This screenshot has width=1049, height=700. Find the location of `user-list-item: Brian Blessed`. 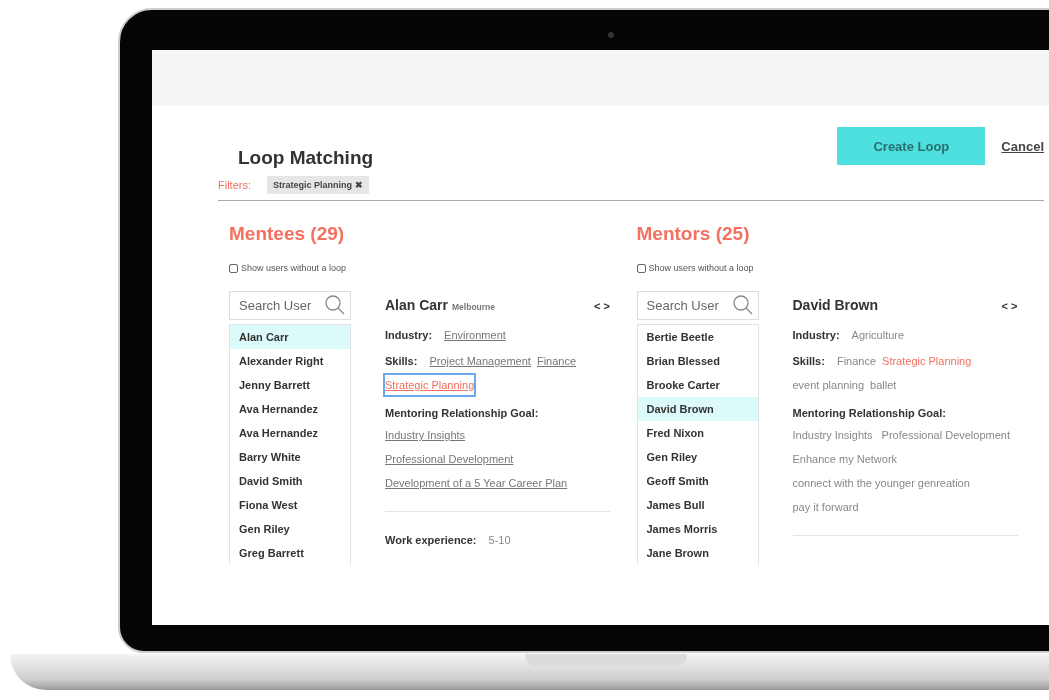

user-list-item: Brian Blessed is located at coordinates (697, 361).